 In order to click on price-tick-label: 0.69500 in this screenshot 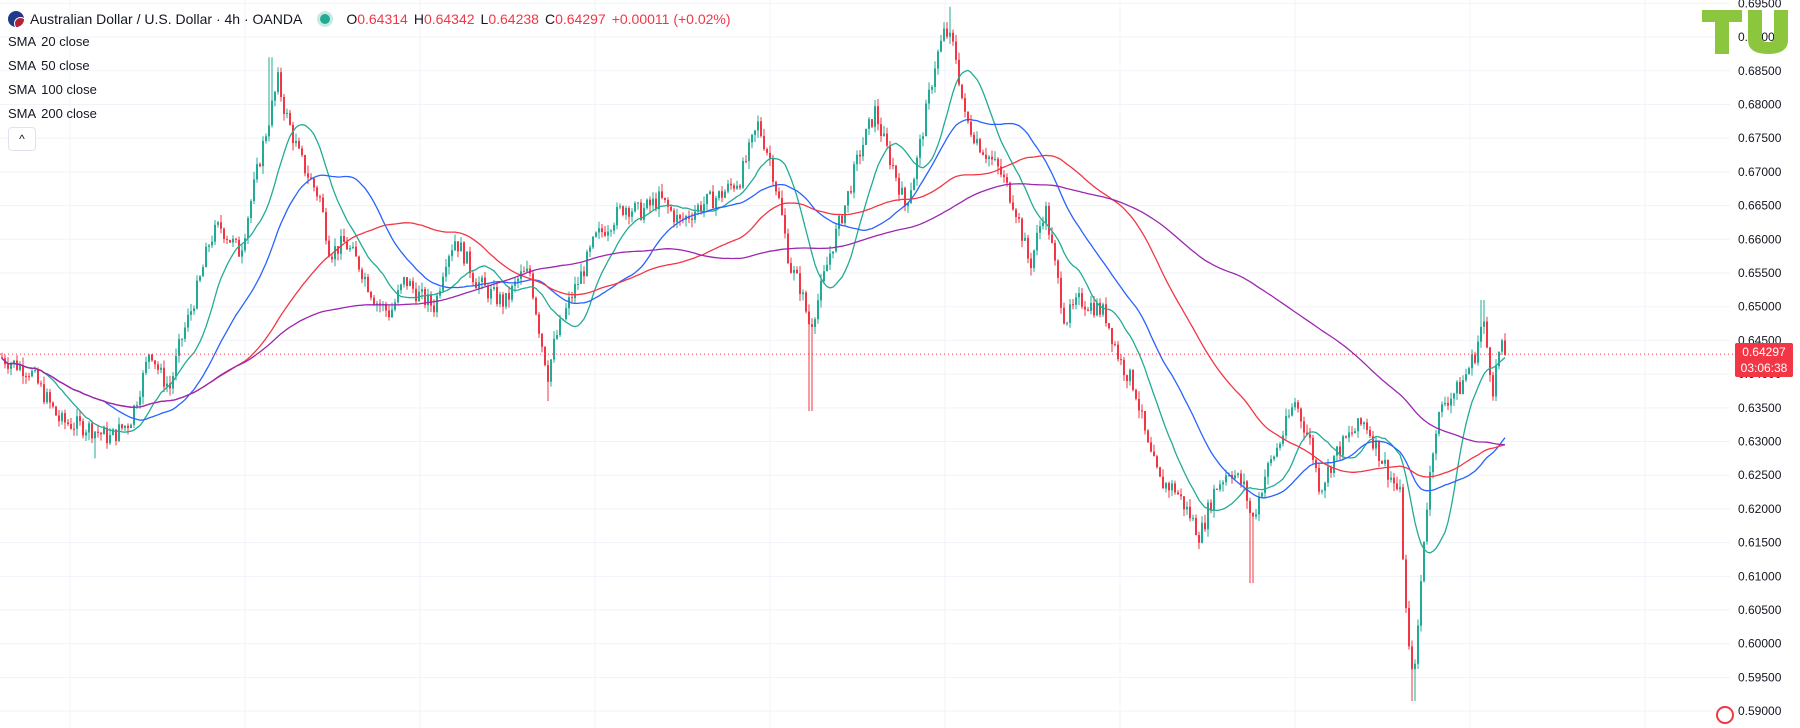, I will do `click(1760, 5)`.